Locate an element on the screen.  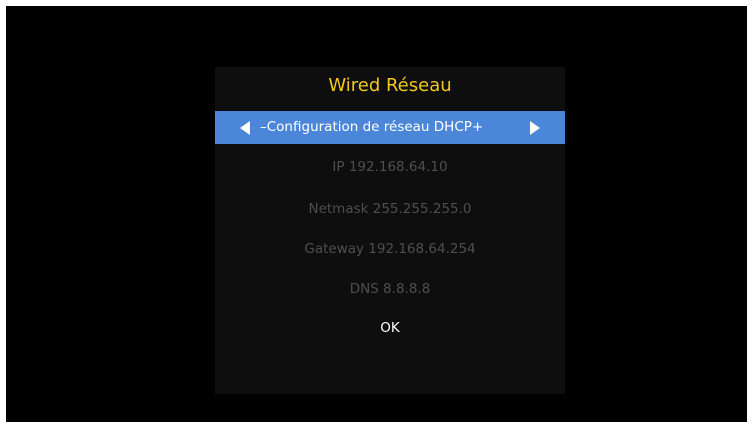
dns-field: DNS 8.8.8.8 is located at coordinates (390, 289).